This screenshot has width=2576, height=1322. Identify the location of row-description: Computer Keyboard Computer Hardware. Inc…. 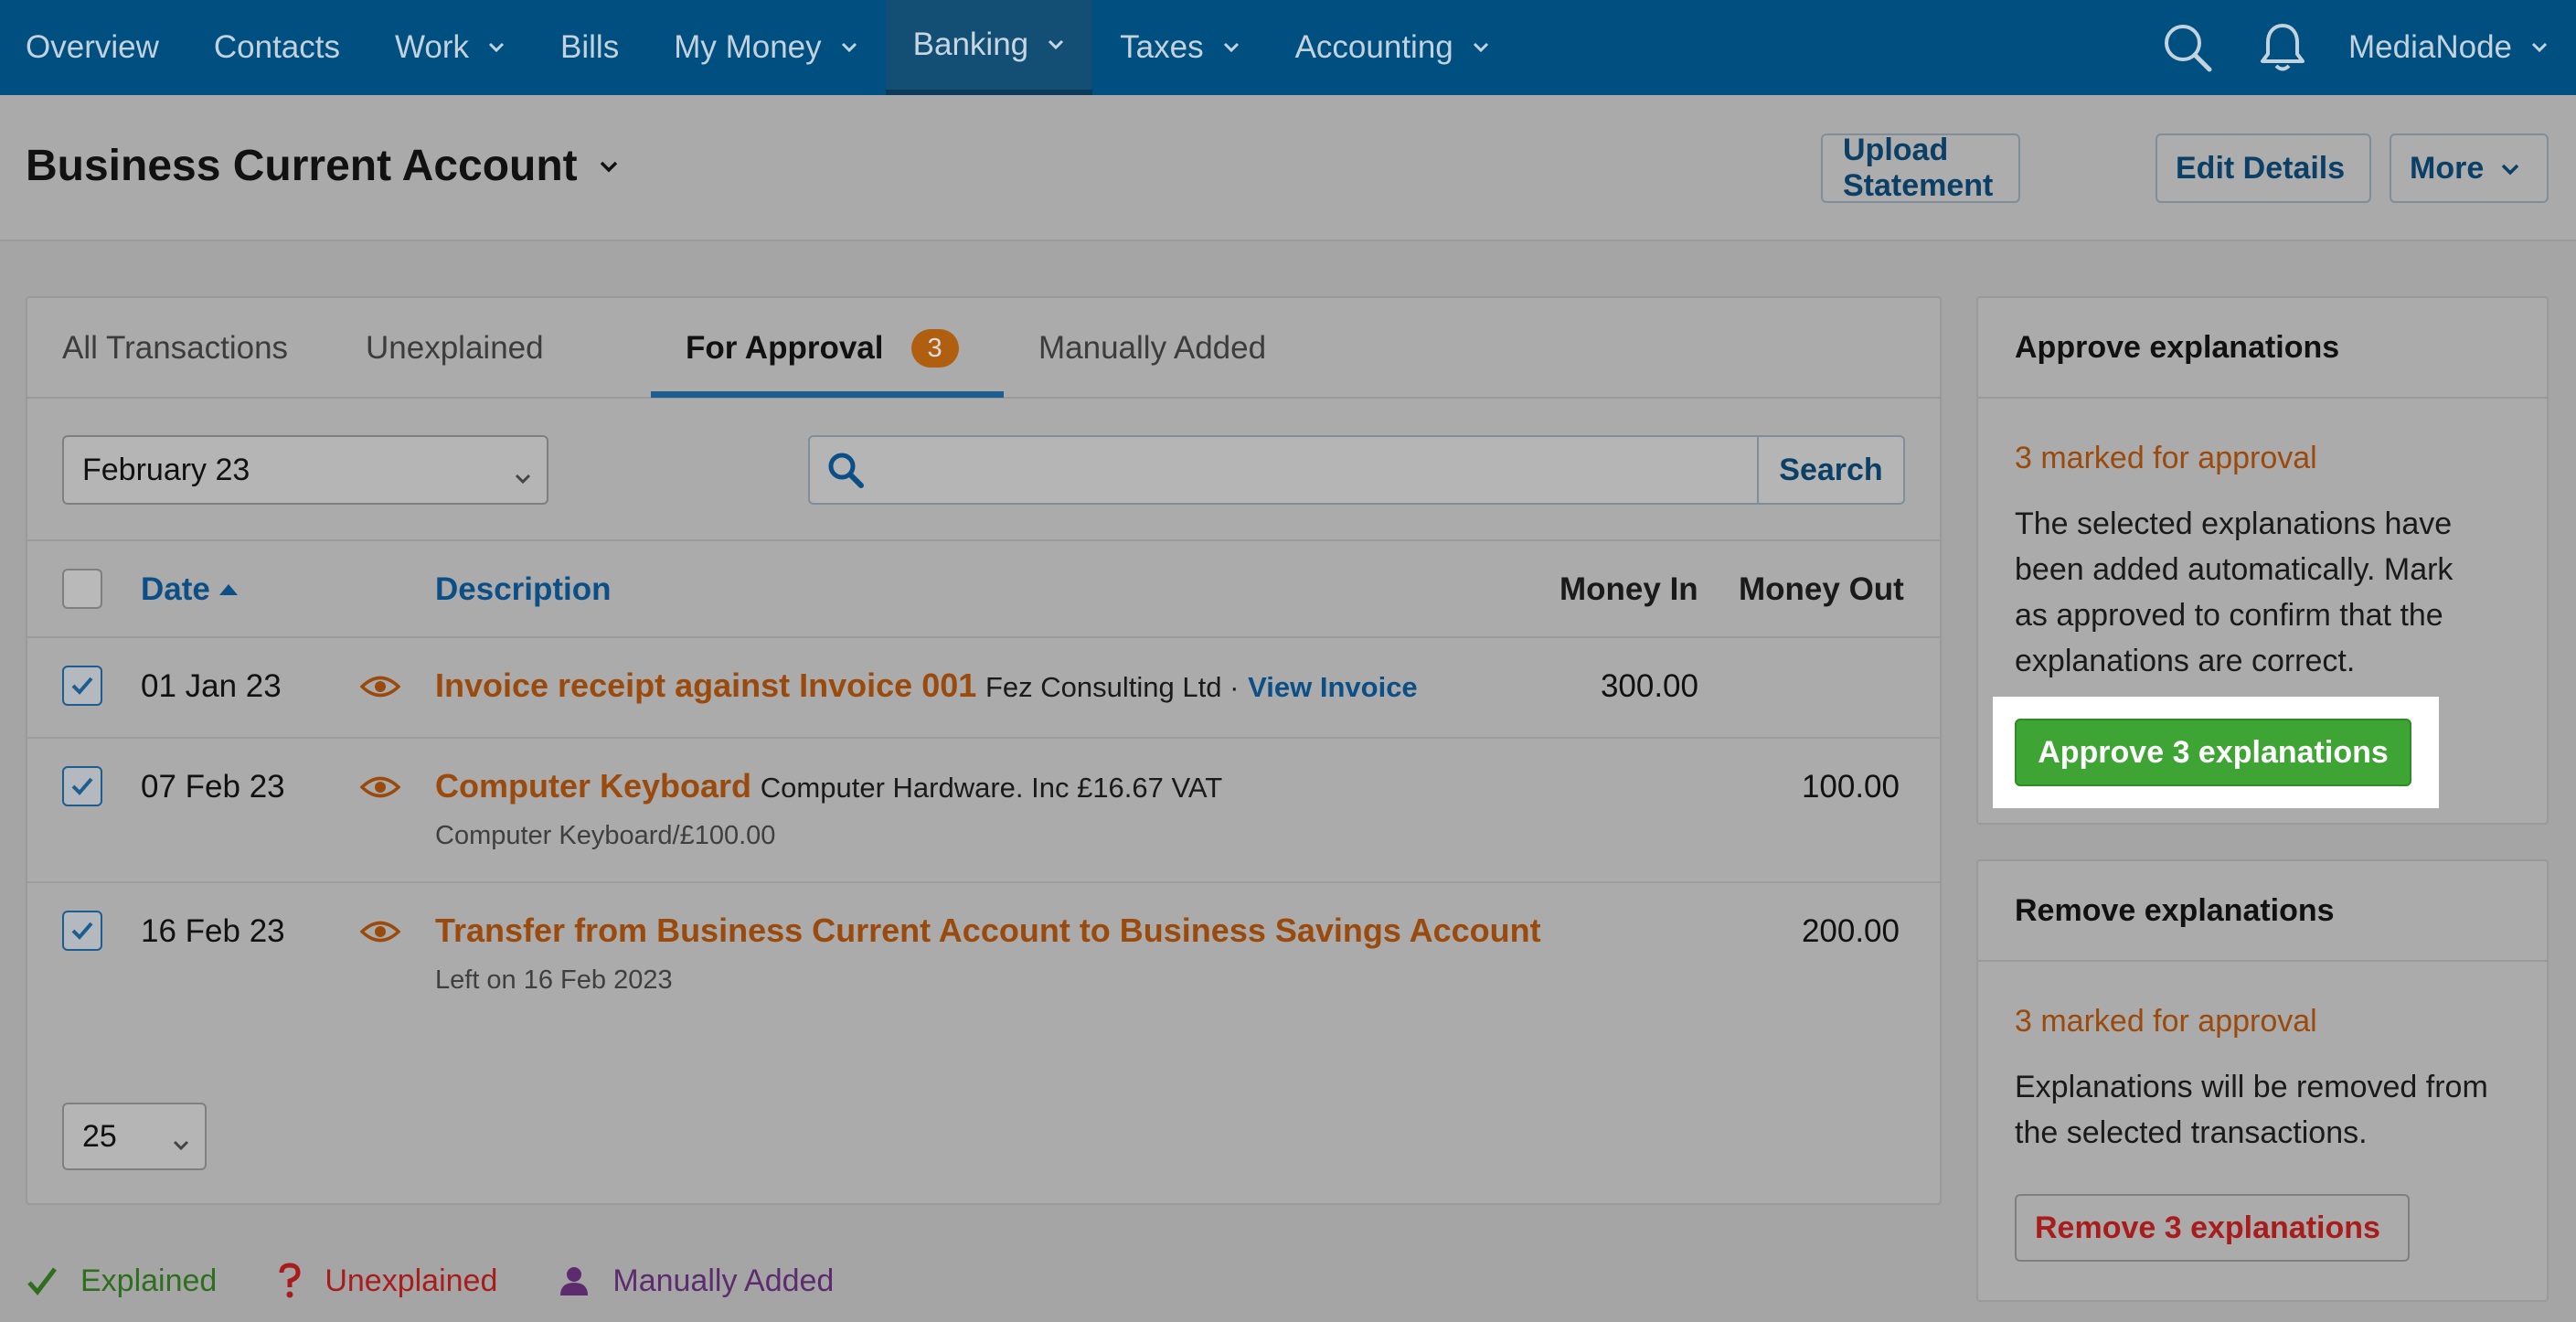
(828, 786).